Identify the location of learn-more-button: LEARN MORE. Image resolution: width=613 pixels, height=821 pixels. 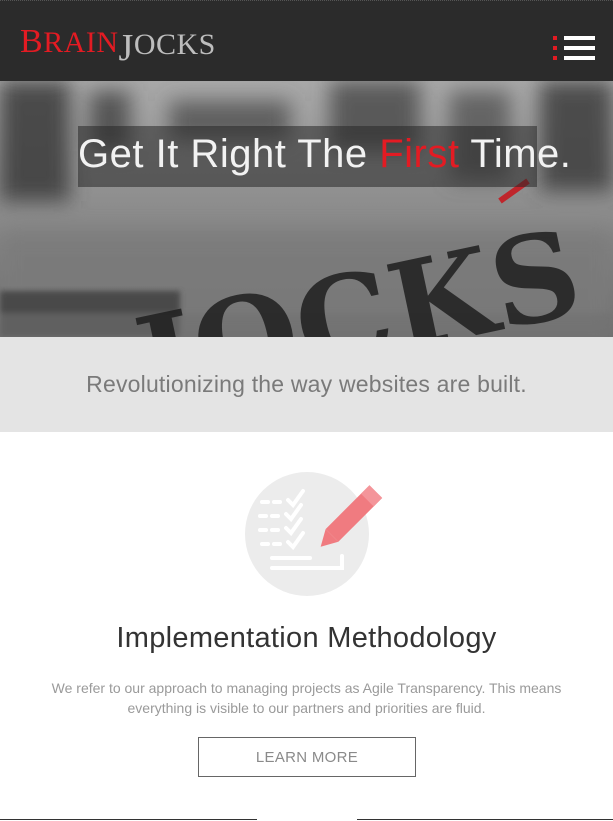
(307, 757).